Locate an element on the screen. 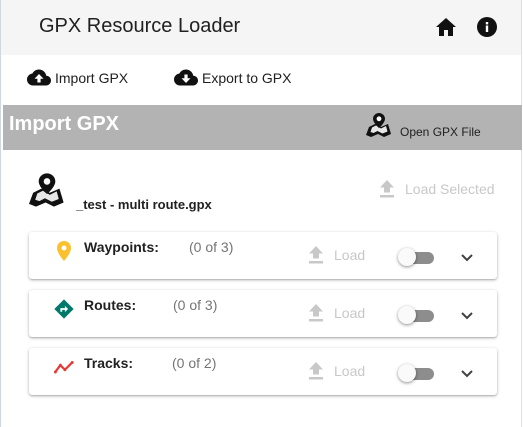 The height and width of the screenshot is (427, 523). waypoints-card: Waypoints: (0 of 3) Load is located at coordinates (263, 255).